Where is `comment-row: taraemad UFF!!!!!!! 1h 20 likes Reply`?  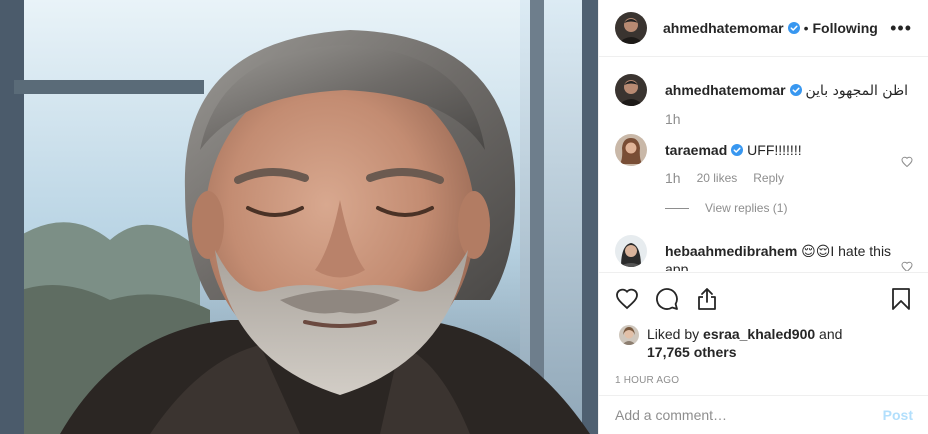
comment-row: taraemad UFF!!!!!!! 1h 20 likes Reply is located at coordinates (764, 160).